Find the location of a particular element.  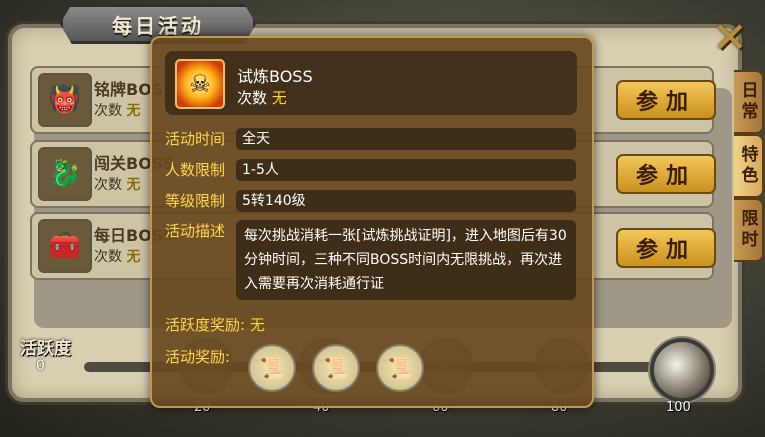

tab-daily-label: 日常 is located at coordinates (747, 102).